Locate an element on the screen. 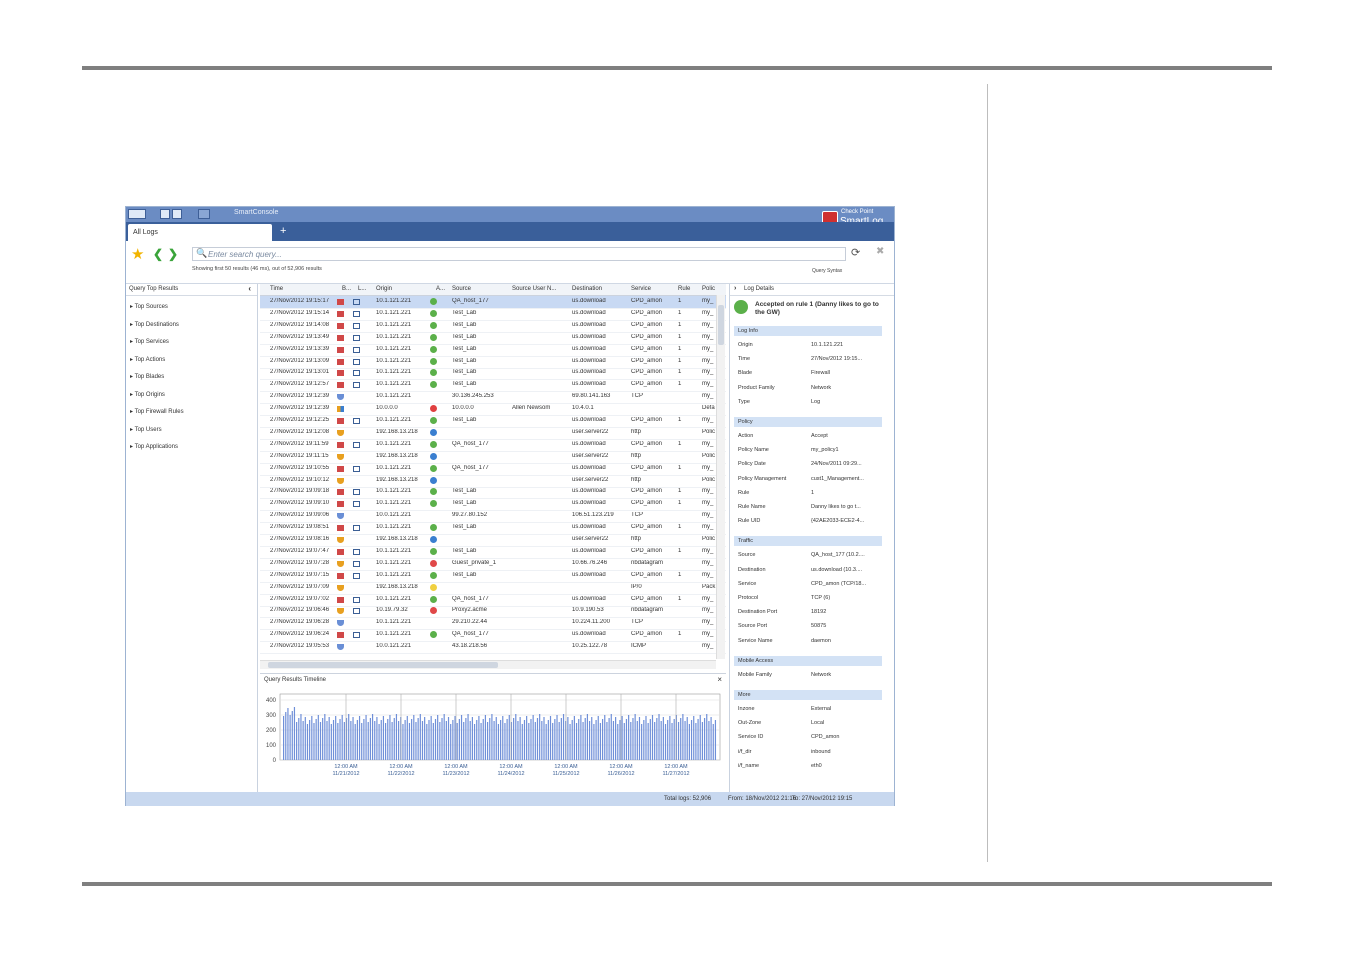 The image size is (1354, 955). x-tick-label: 12:00 AM is located at coordinates (511, 767).